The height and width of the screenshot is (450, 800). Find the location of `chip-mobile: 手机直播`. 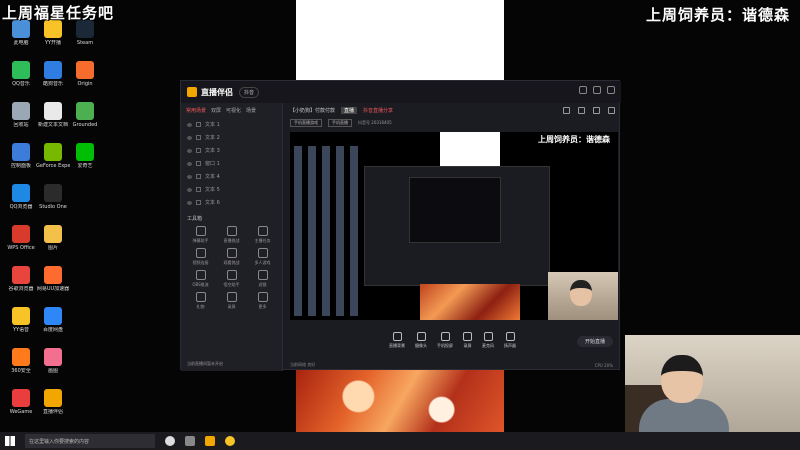

chip-mobile: 手机直播 is located at coordinates (340, 123).